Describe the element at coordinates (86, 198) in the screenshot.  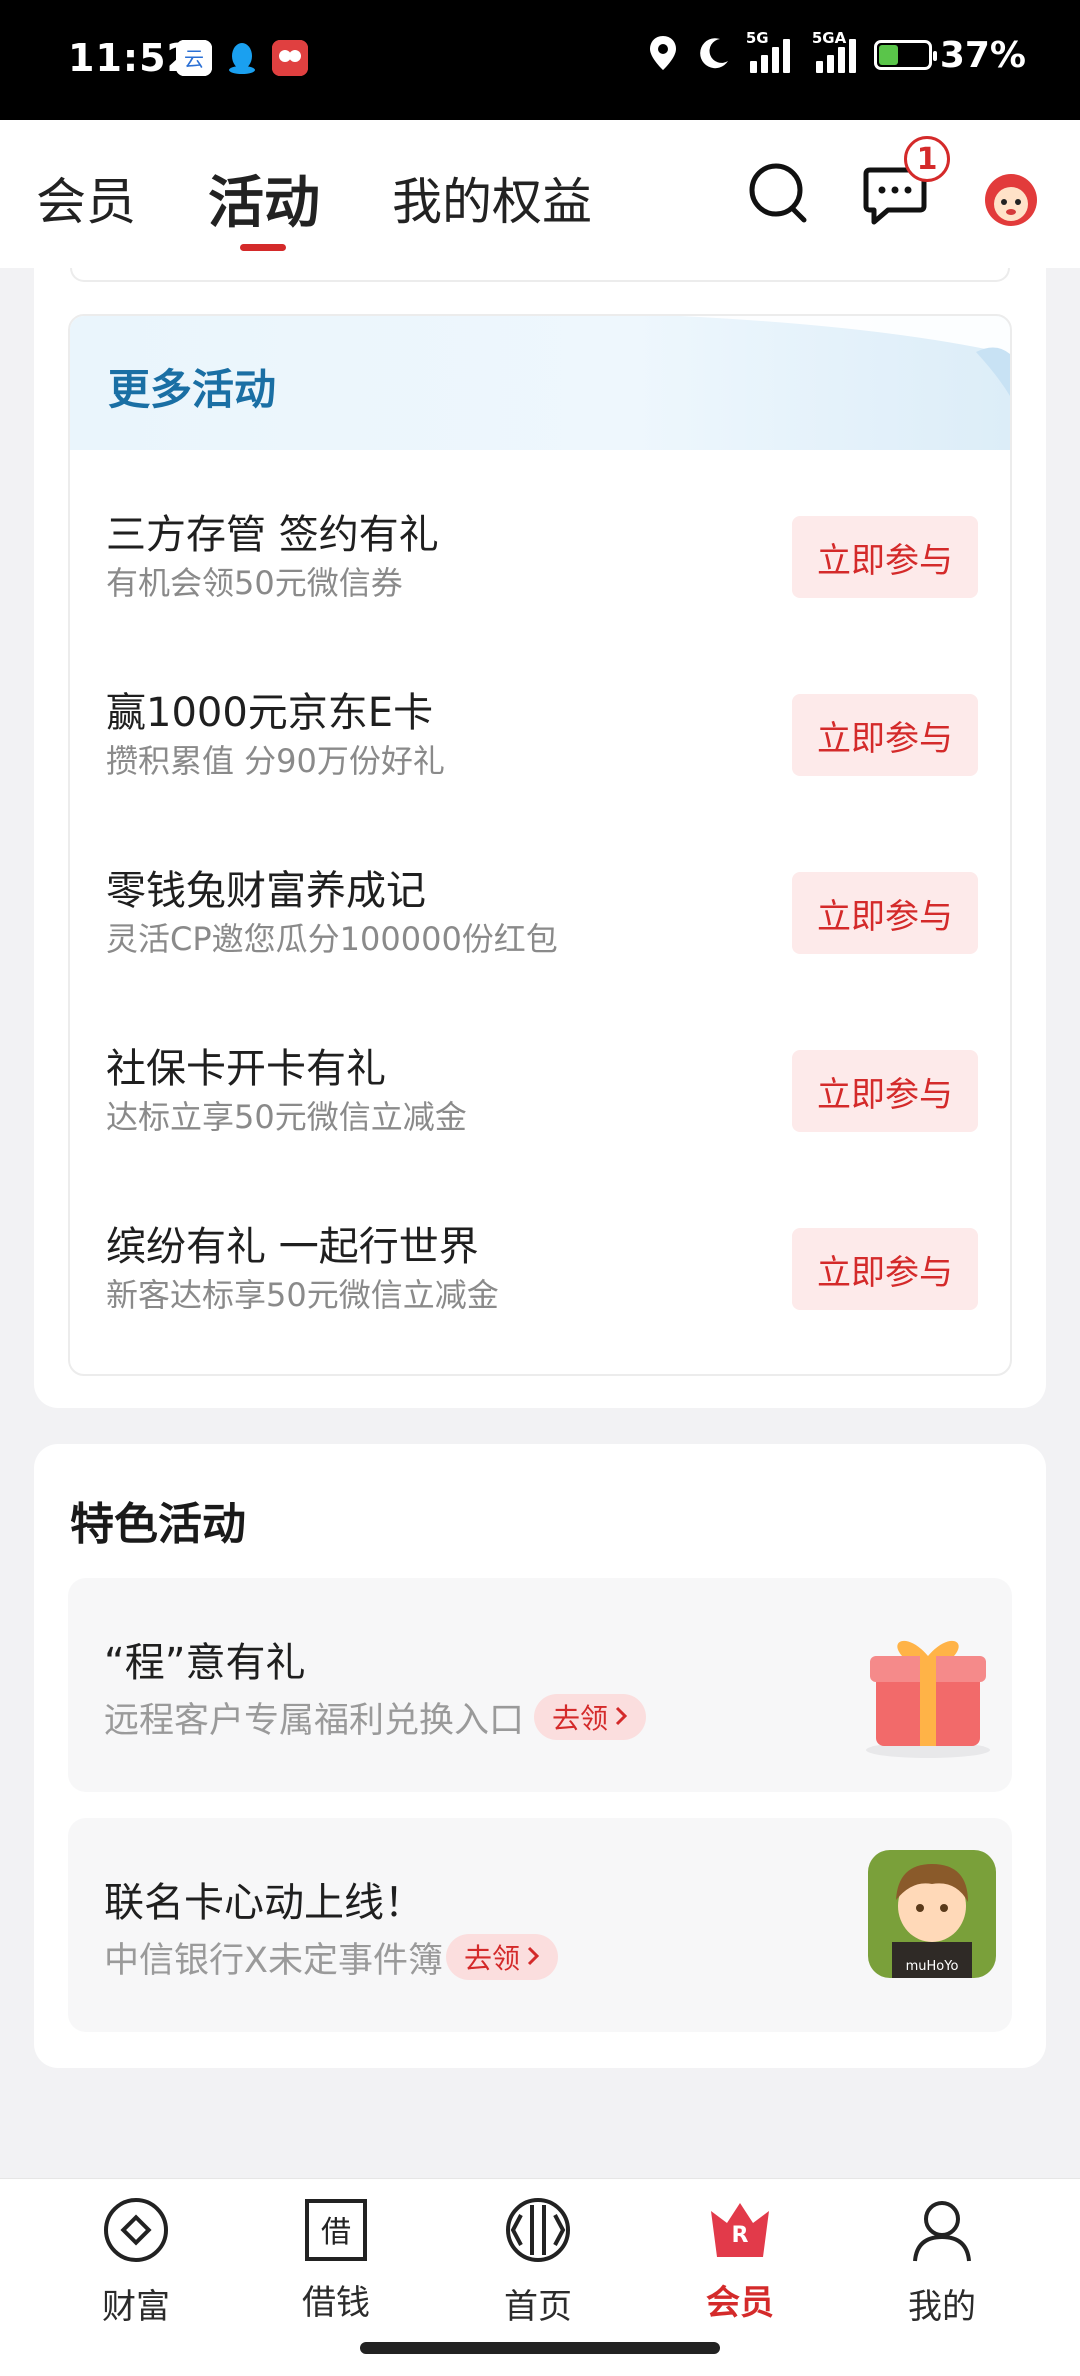
I see `tab-member: 会员` at that location.